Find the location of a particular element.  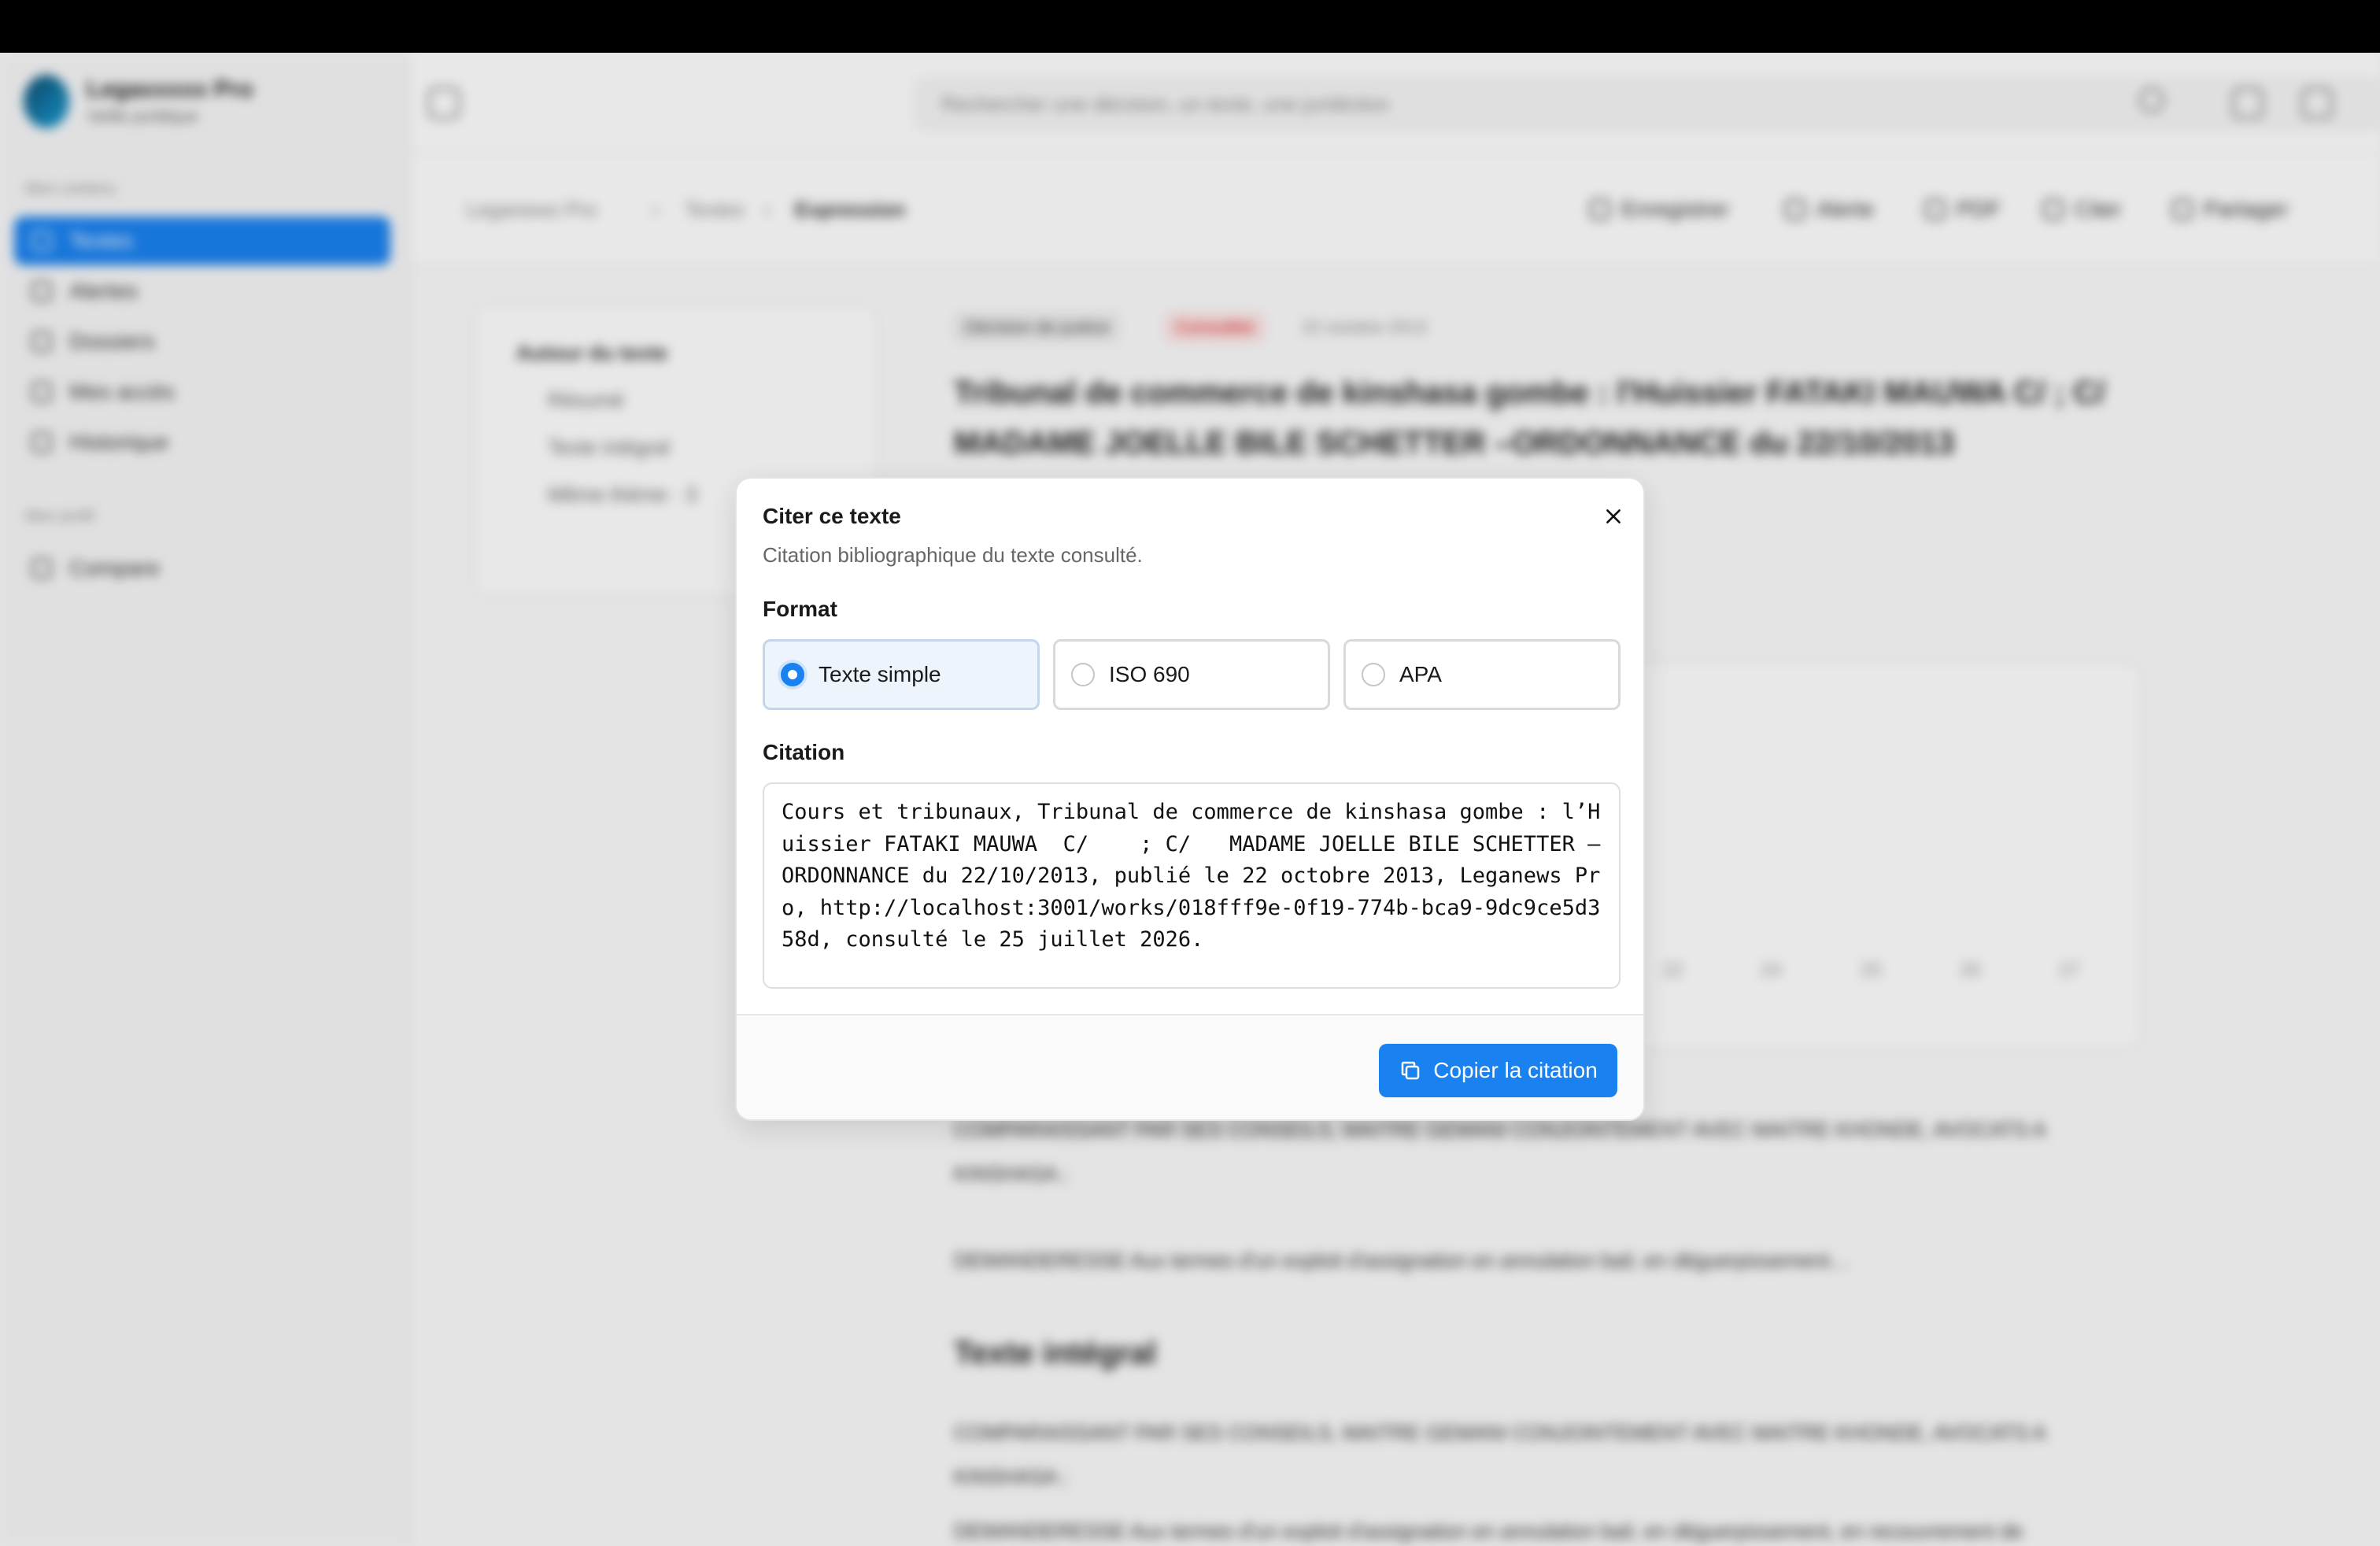

close-button is located at coordinates (1613, 516).